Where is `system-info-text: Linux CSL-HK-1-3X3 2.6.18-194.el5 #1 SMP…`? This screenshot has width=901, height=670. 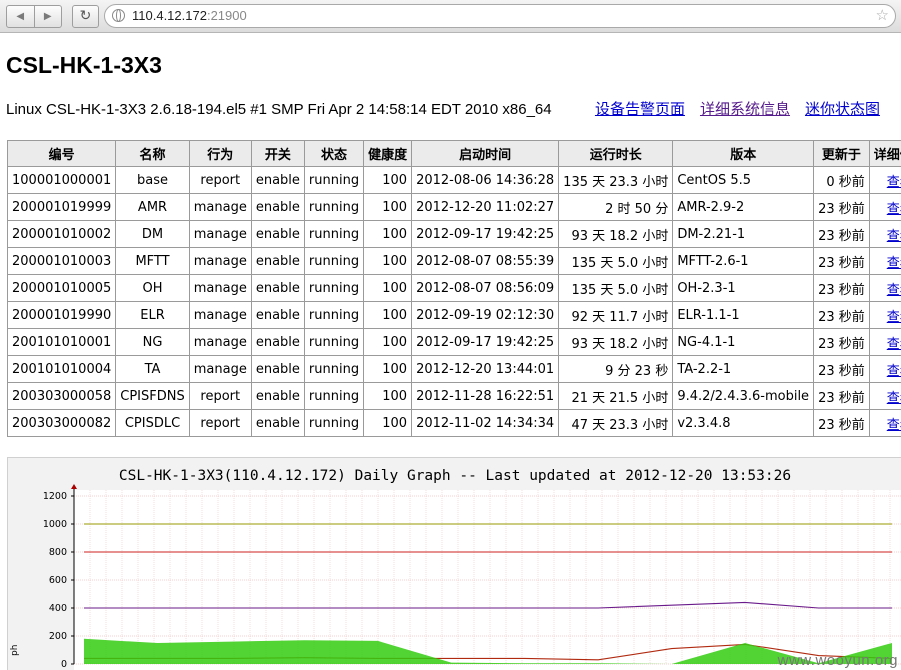
system-info-text: Linux CSL-HK-1-3X3 2.6.18-194.el5 #1 SMP… is located at coordinates (279, 109).